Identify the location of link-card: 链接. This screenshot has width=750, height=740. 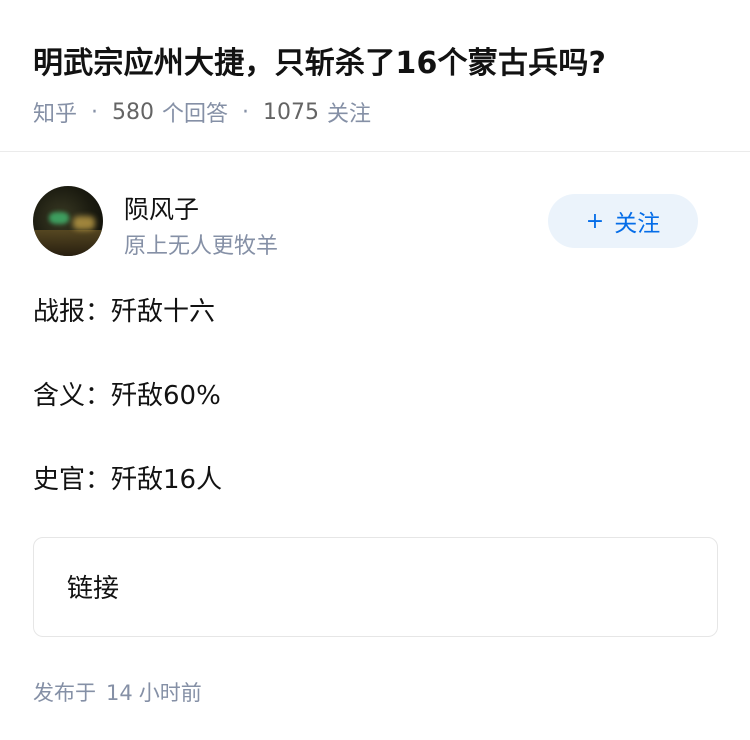
(375, 587).